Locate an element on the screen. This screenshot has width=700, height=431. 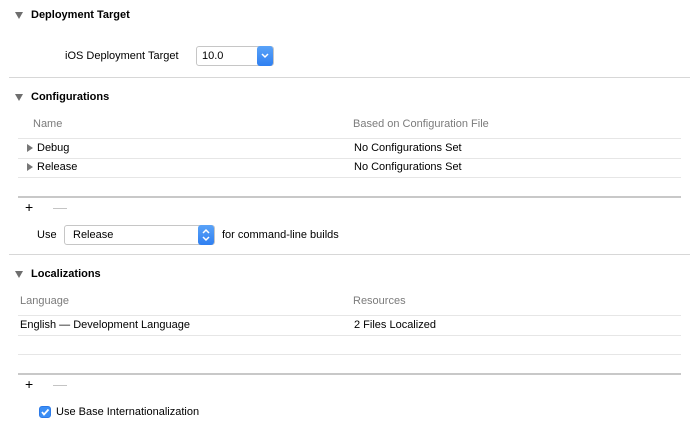
base-internationalization-checkbox is located at coordinates (45, 412).